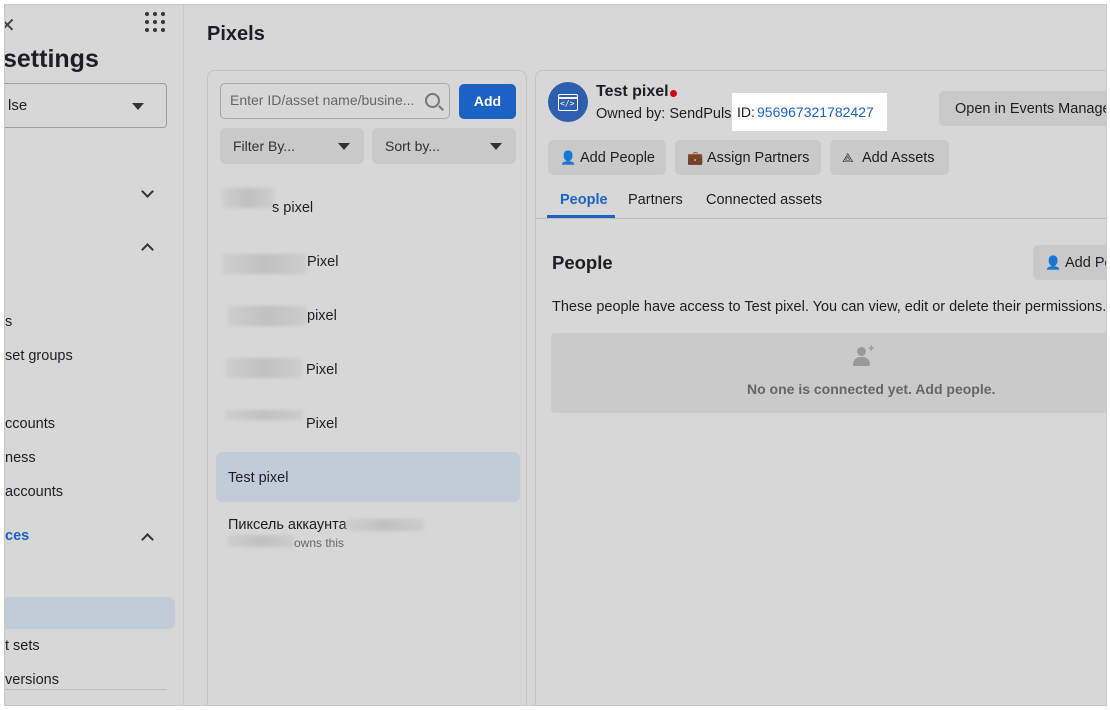 This screenshot has width=1110, height=710. Describe the element at coordinates (20, 458) in the screenshot. I see `sidebar-item-business: ness` at that location.